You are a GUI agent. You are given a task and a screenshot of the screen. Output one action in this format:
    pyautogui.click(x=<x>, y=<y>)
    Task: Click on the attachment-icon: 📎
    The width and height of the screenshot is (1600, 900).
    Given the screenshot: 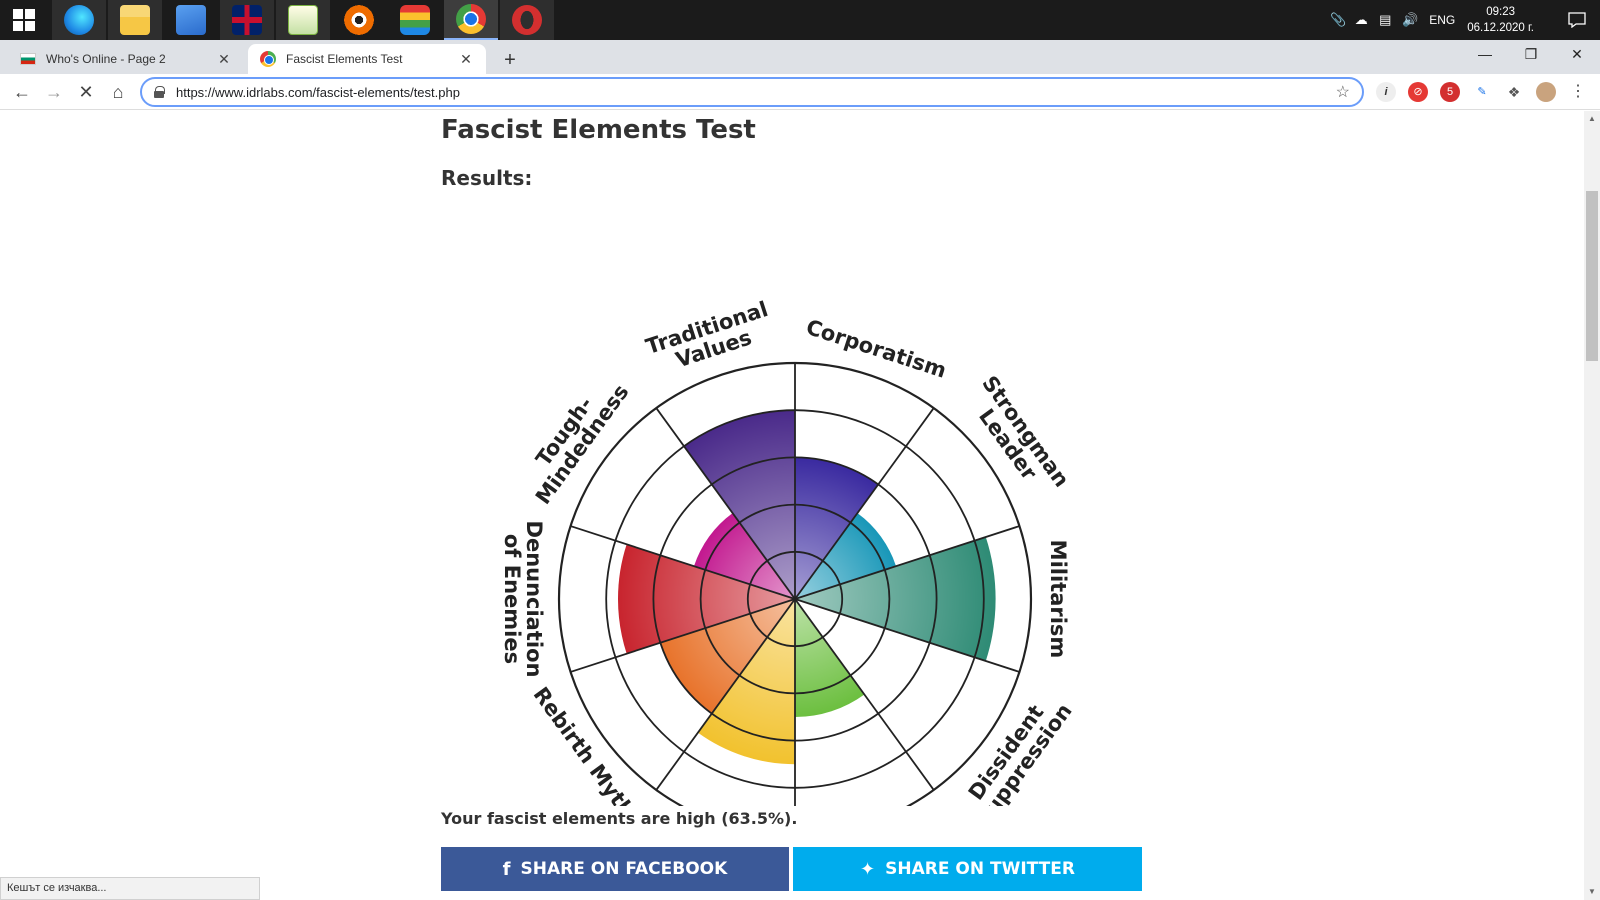 What is the action you would take?
    pyautogui.click(x=1338, y=20)
    